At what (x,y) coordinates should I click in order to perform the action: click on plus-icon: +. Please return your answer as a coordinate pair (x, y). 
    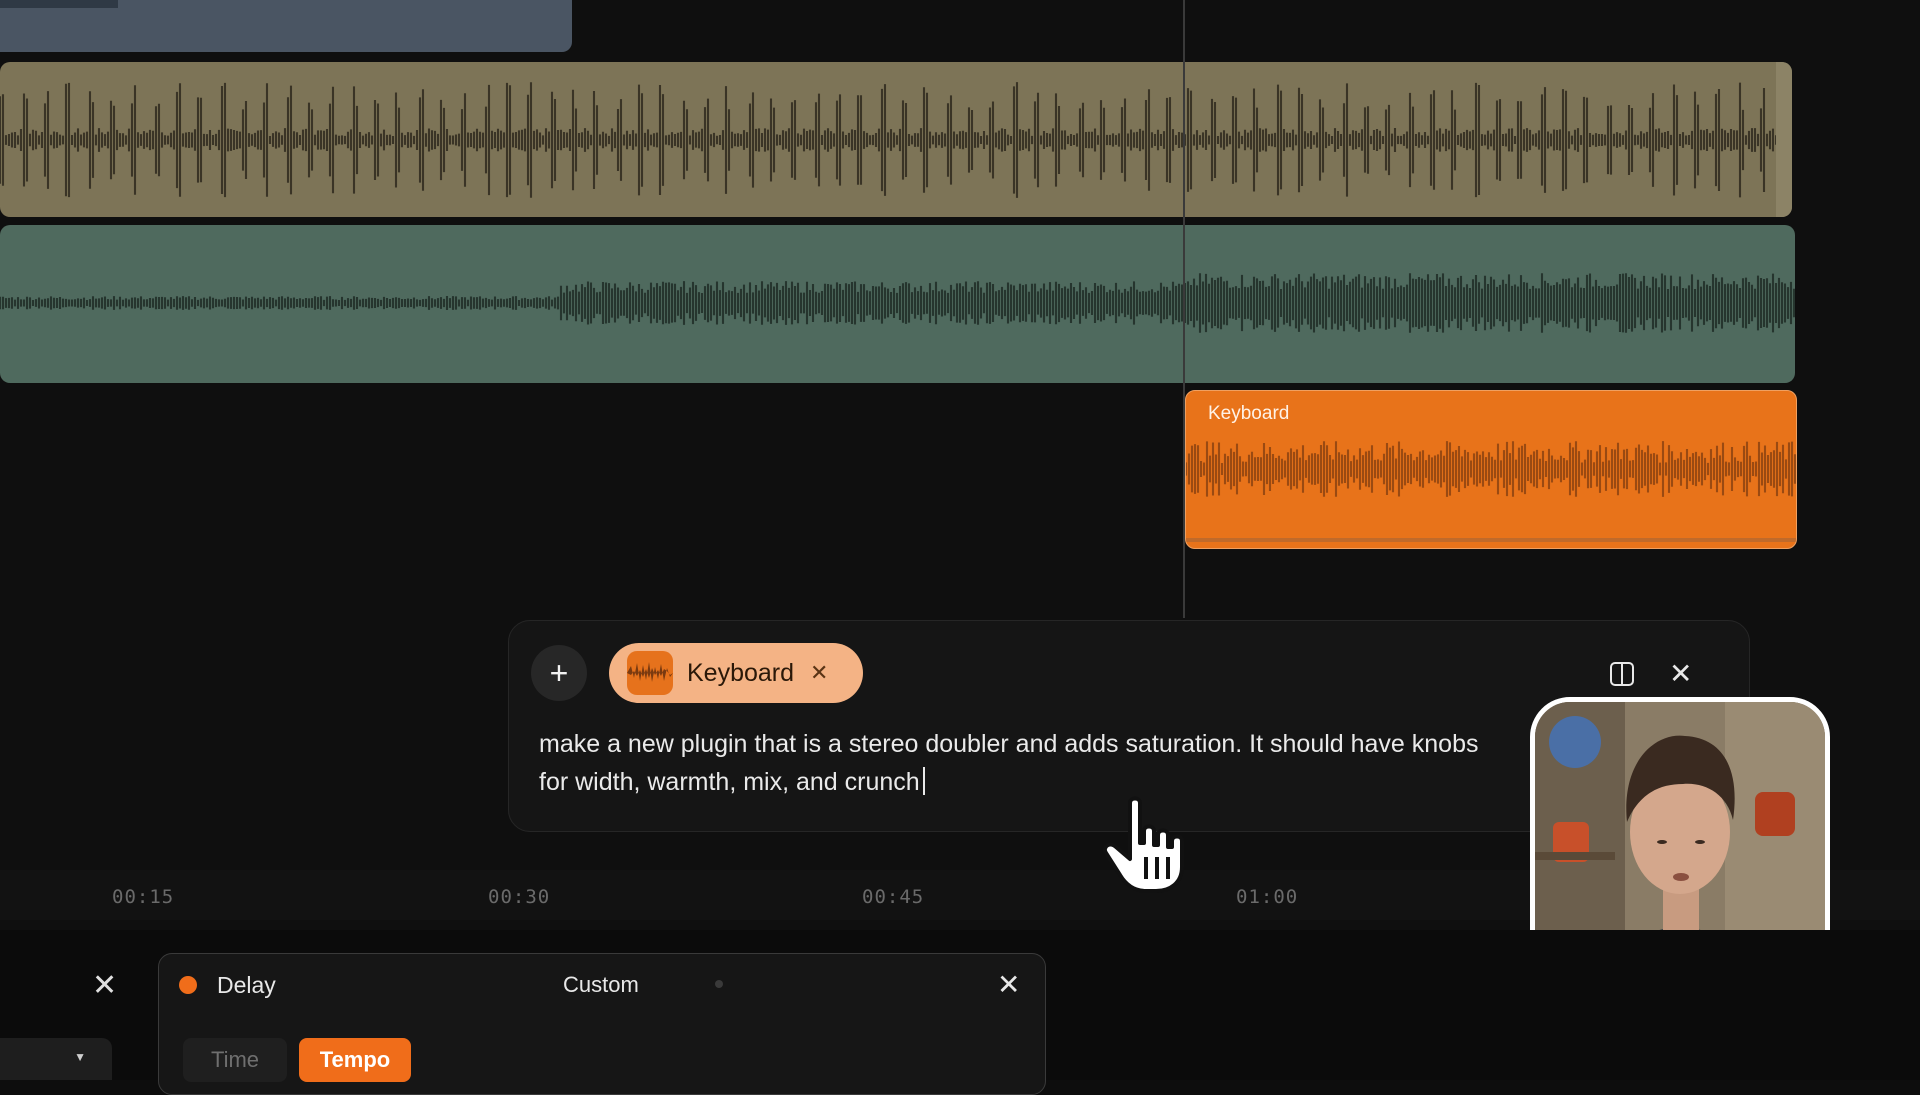
    Looking at the image, I should click on (559, 672).